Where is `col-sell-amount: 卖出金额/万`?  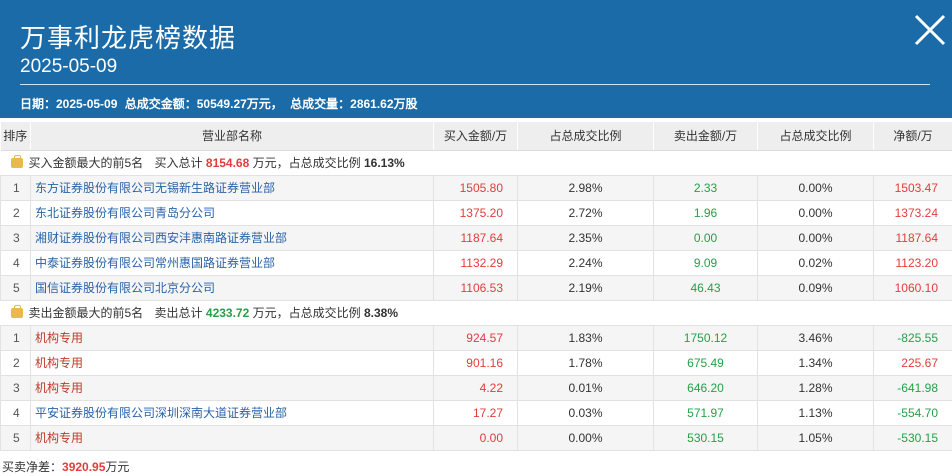 col-sell-amount: 卖出金额/万 is located at coordinates (705, 136).